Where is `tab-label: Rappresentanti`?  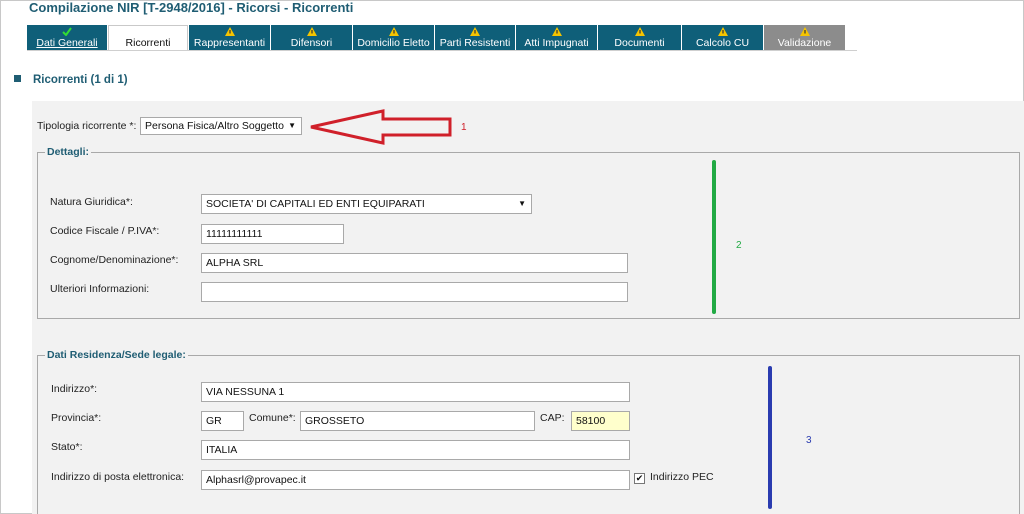 tab-label: Rappresentanti is located at coordinates (229, 43).